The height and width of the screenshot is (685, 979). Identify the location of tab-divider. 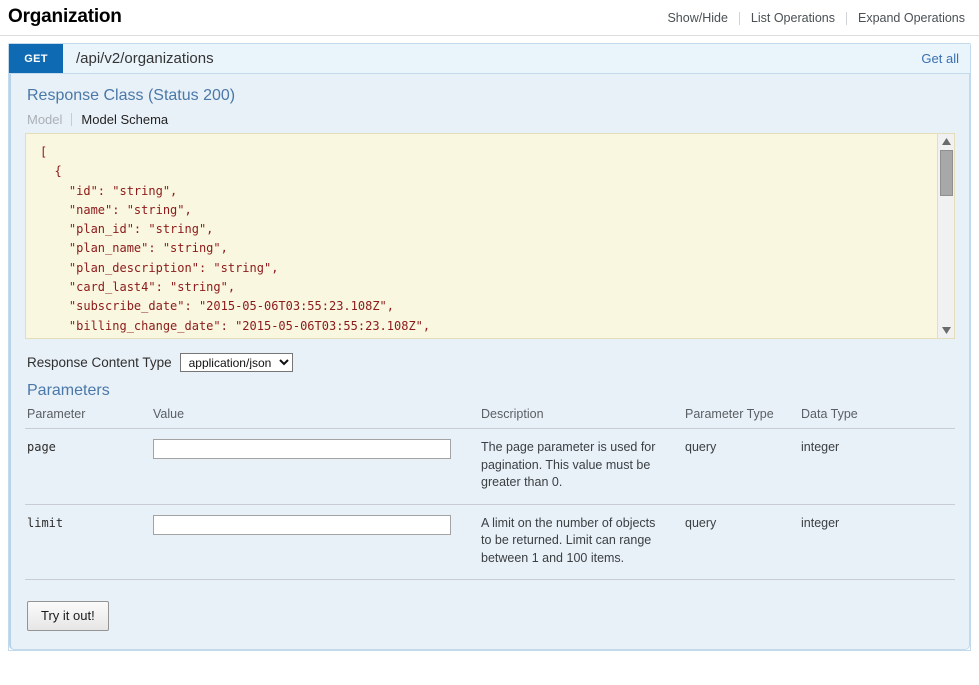
(72, 119).